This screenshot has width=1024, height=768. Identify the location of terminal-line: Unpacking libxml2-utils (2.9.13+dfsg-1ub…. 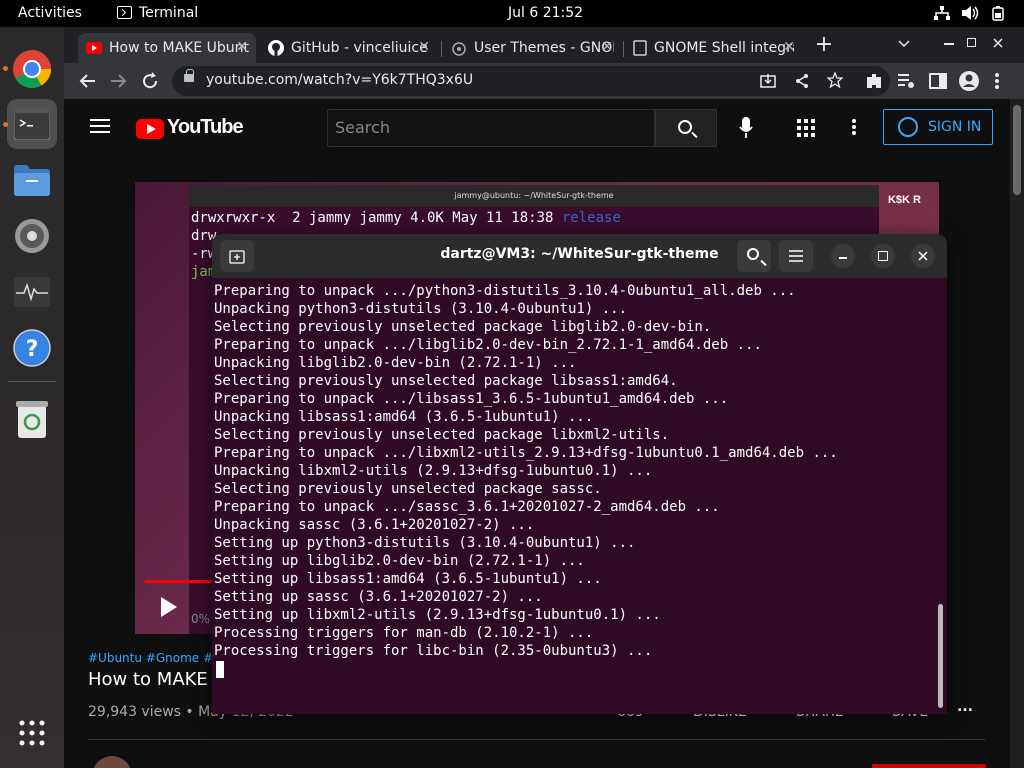
(433, 471).